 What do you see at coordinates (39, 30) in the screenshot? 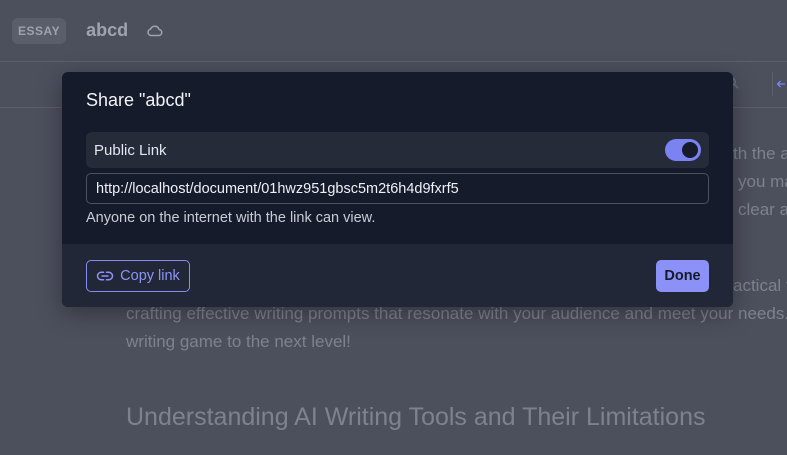
I see `essay-badge: ESSAY` at bounding box center [39, 30].